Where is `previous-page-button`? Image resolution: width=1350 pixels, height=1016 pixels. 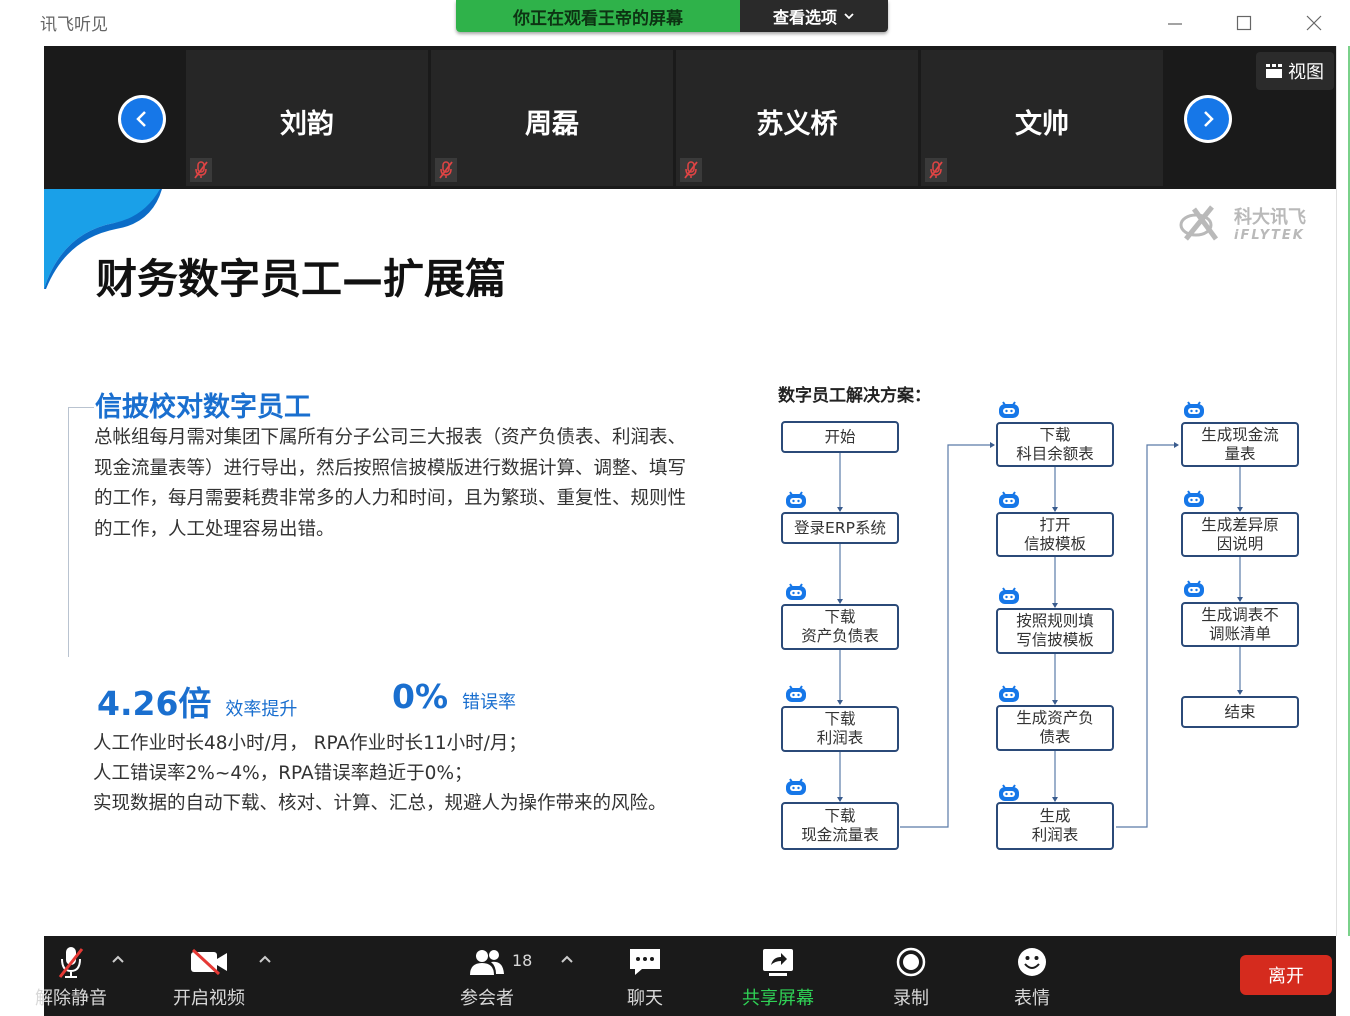
previous-page-button is located at coordinates (142, 119).